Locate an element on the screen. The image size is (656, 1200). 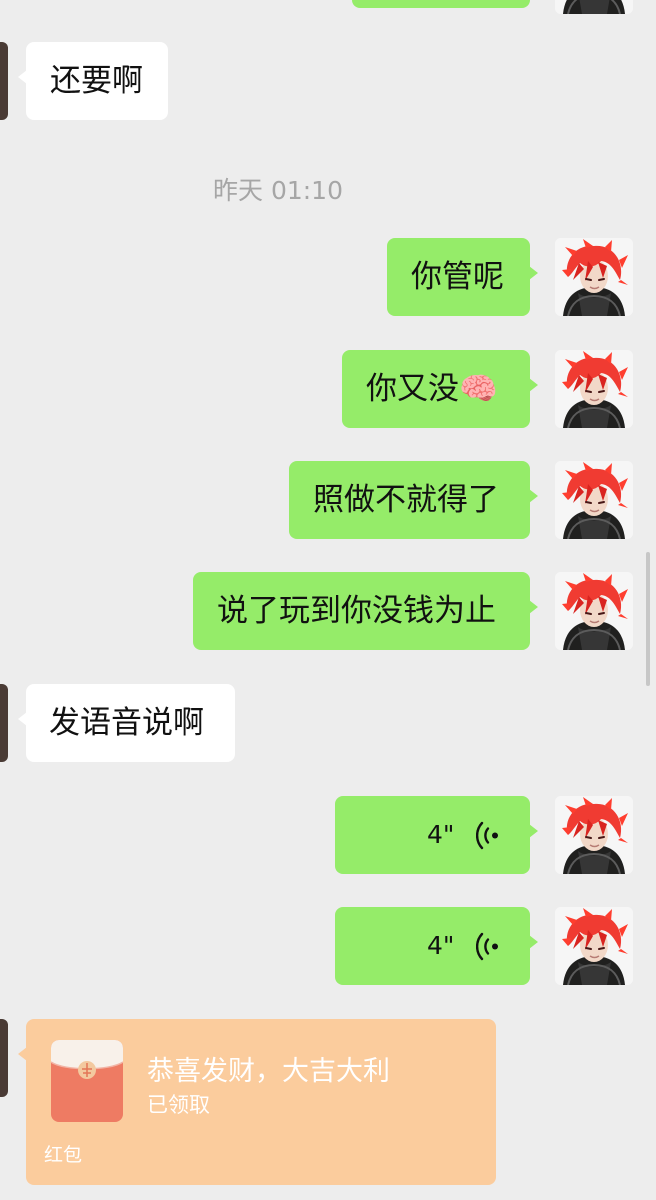
red-envelope-icon is located at coordinates (87, 1081).